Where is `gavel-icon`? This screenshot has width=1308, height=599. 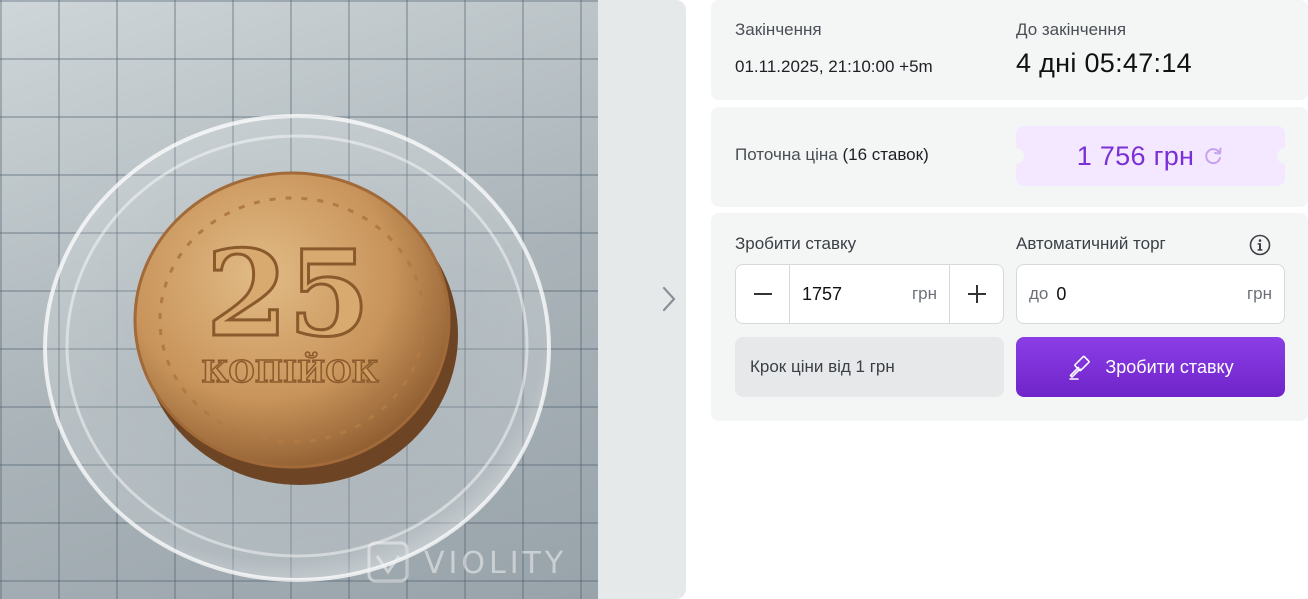 gavel-icon is located at coordinates (1080, 367).